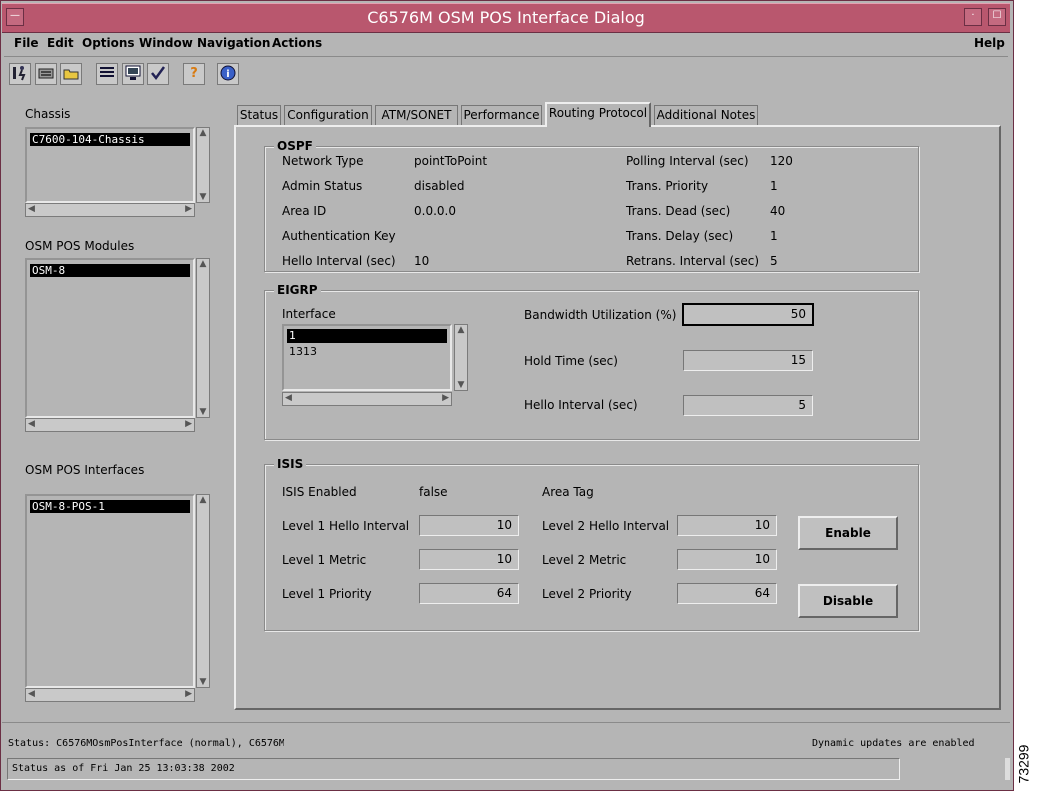 This screenshot has width=1037, height=793. What do you see at coordinates (727, 593) in the screenshot?
I see `l2-priority-field: 64` at bounding box center [727, 593].